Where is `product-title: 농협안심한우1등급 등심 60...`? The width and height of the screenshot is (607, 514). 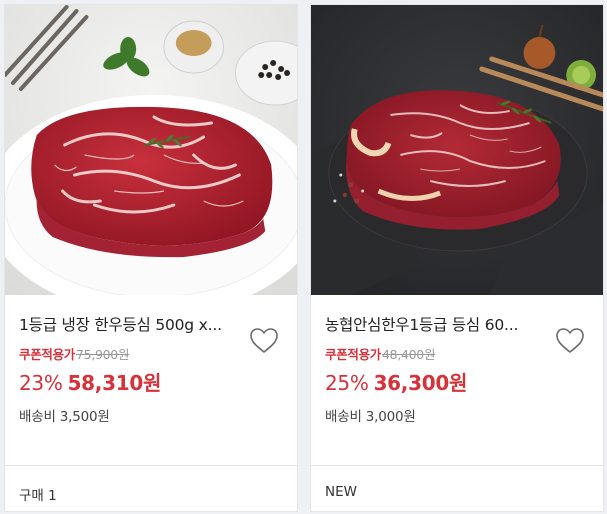
product-title: 농협안심한우1등급 등심 60... is located at coordinates (435, 324).